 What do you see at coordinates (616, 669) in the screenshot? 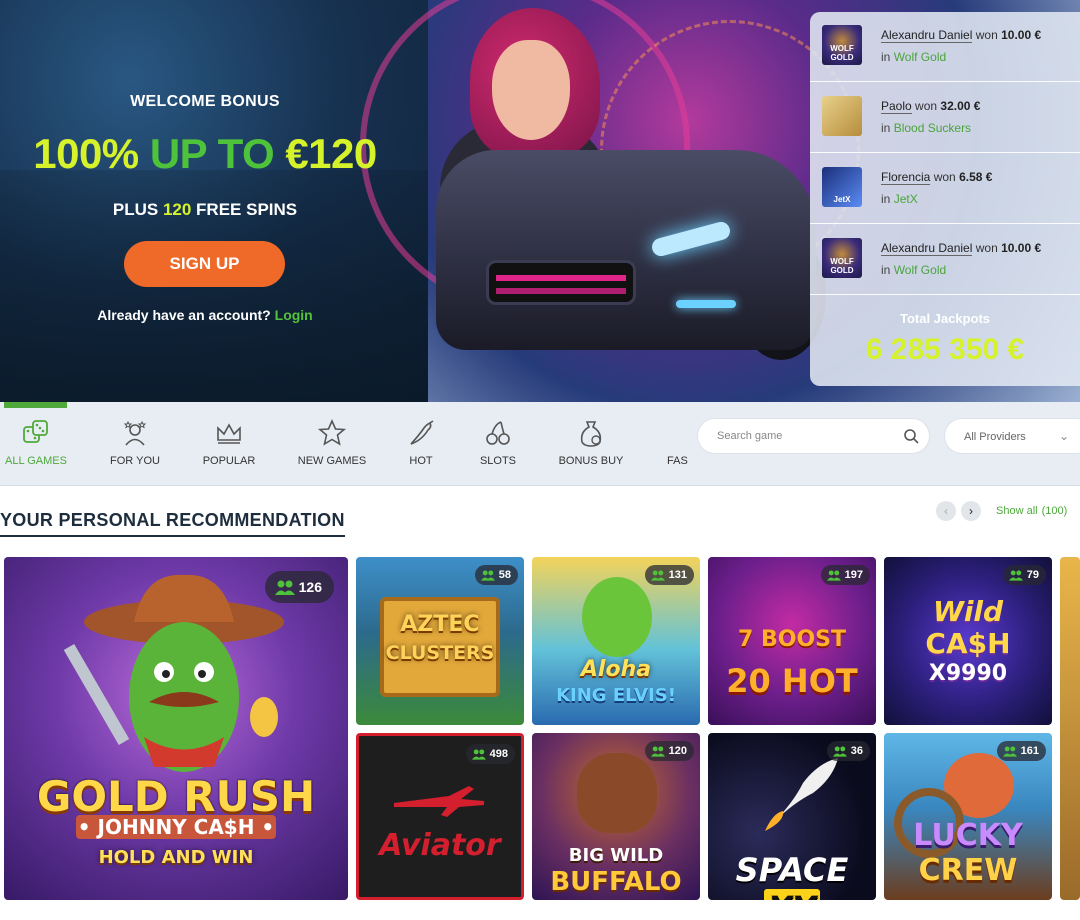
I see `game-title: Aloha` at bounding box center [616, 669].